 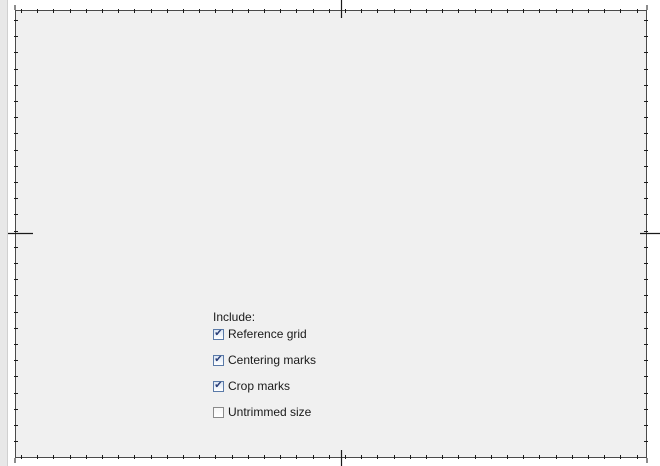 I want to click on option-reference-grid: ✔ Reference grid, so click(x=313, y=334).